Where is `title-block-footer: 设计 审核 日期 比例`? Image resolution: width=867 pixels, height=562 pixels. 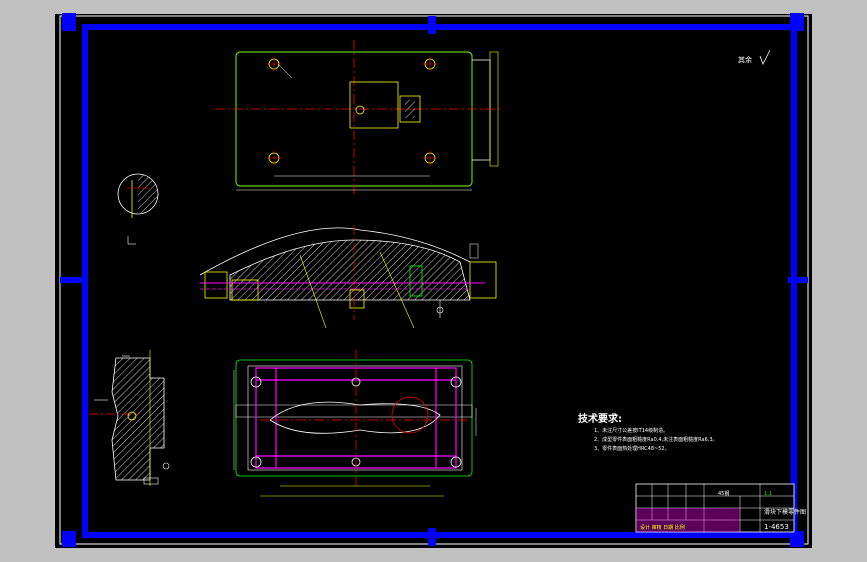
title-block-footer: 设计 审核 日期 比例 is located at coordinates (662, 527).